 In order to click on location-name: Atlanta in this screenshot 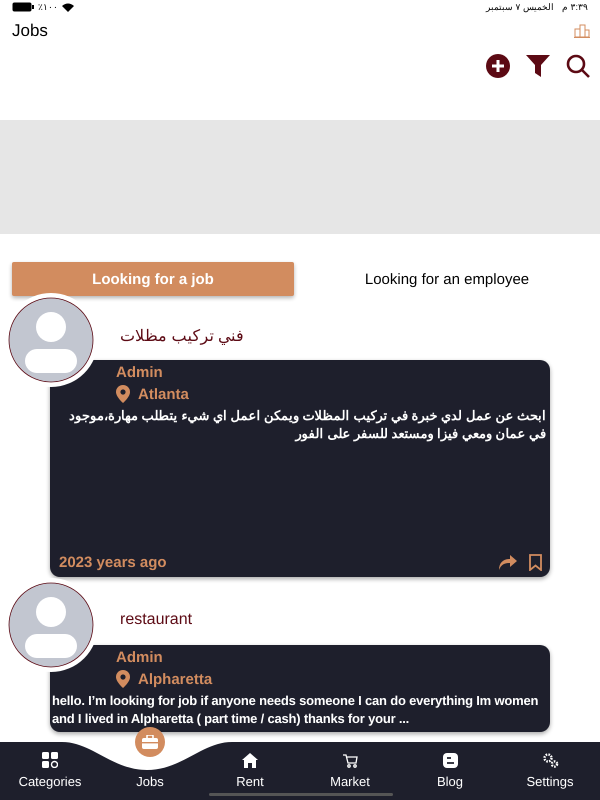, I will do `click(163, 394)`.